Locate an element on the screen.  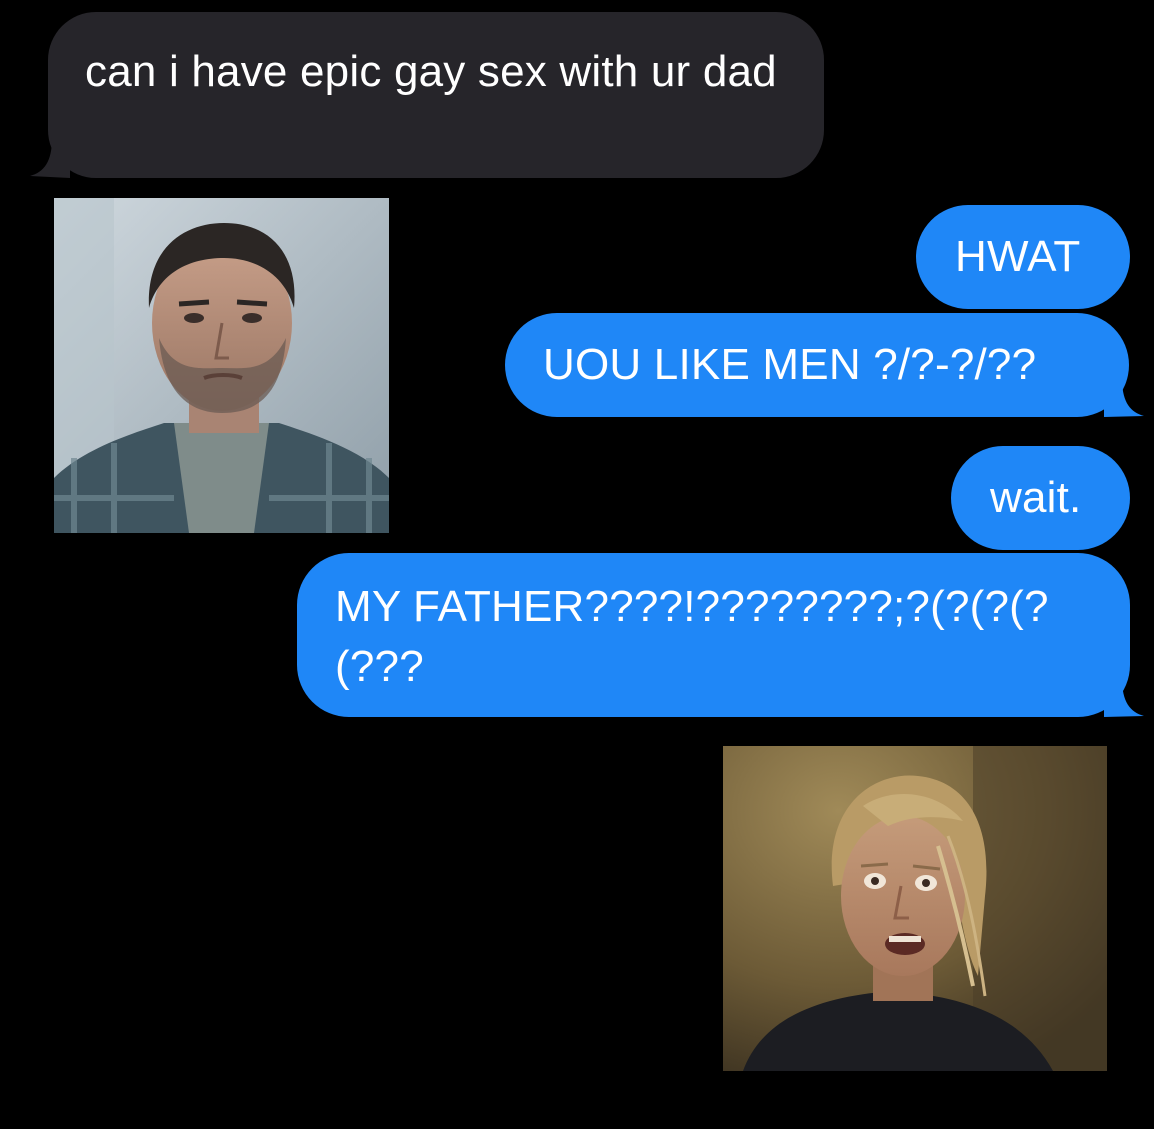
message-text: UOU LIKE MEN ?/?-?/?? is located at coordinates (790, 364).